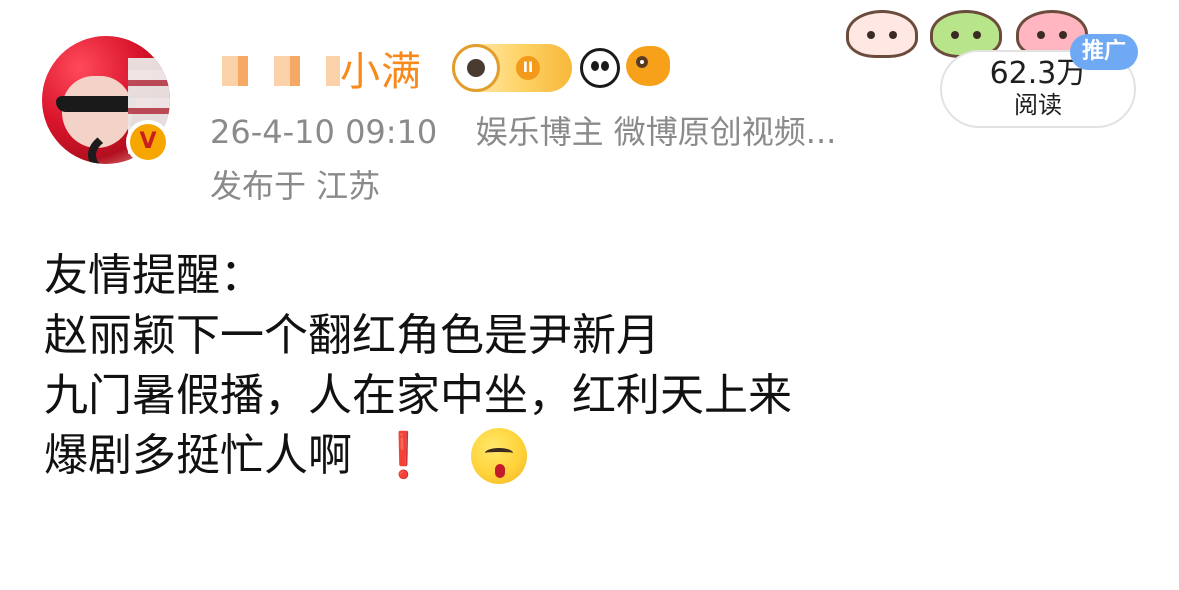 The image size is (1179, 590). What do you see at coordinates (324, 132) in the screenshot?
I see `post-time: 26-4-10 09:10` at bounding box center [324, 132].